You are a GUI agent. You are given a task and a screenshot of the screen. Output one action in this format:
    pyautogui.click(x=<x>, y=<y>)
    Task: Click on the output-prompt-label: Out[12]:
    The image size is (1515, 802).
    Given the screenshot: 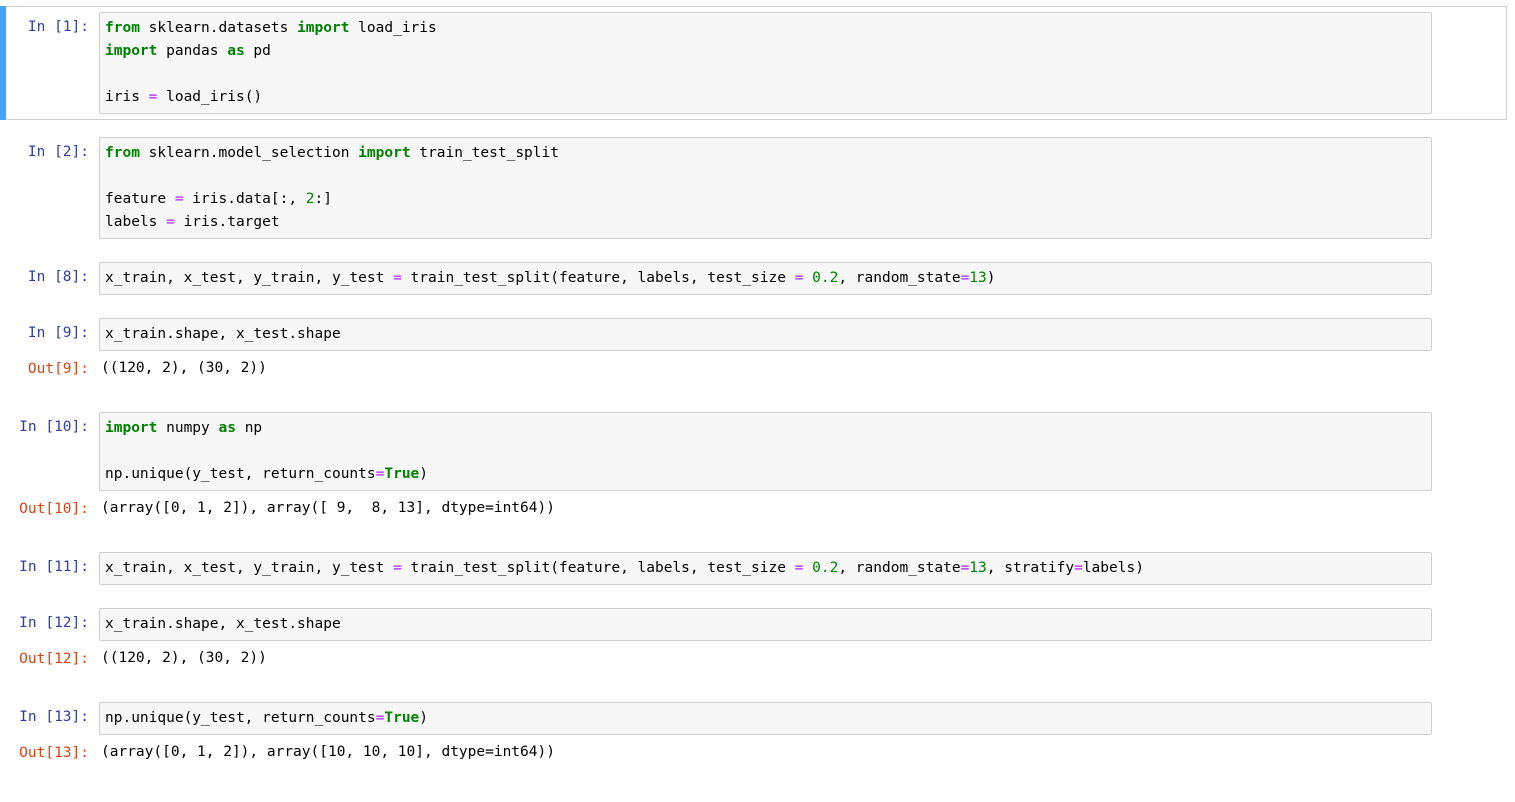 What is the action you would take?
    pyautogui.click(x=54, y=659)
    